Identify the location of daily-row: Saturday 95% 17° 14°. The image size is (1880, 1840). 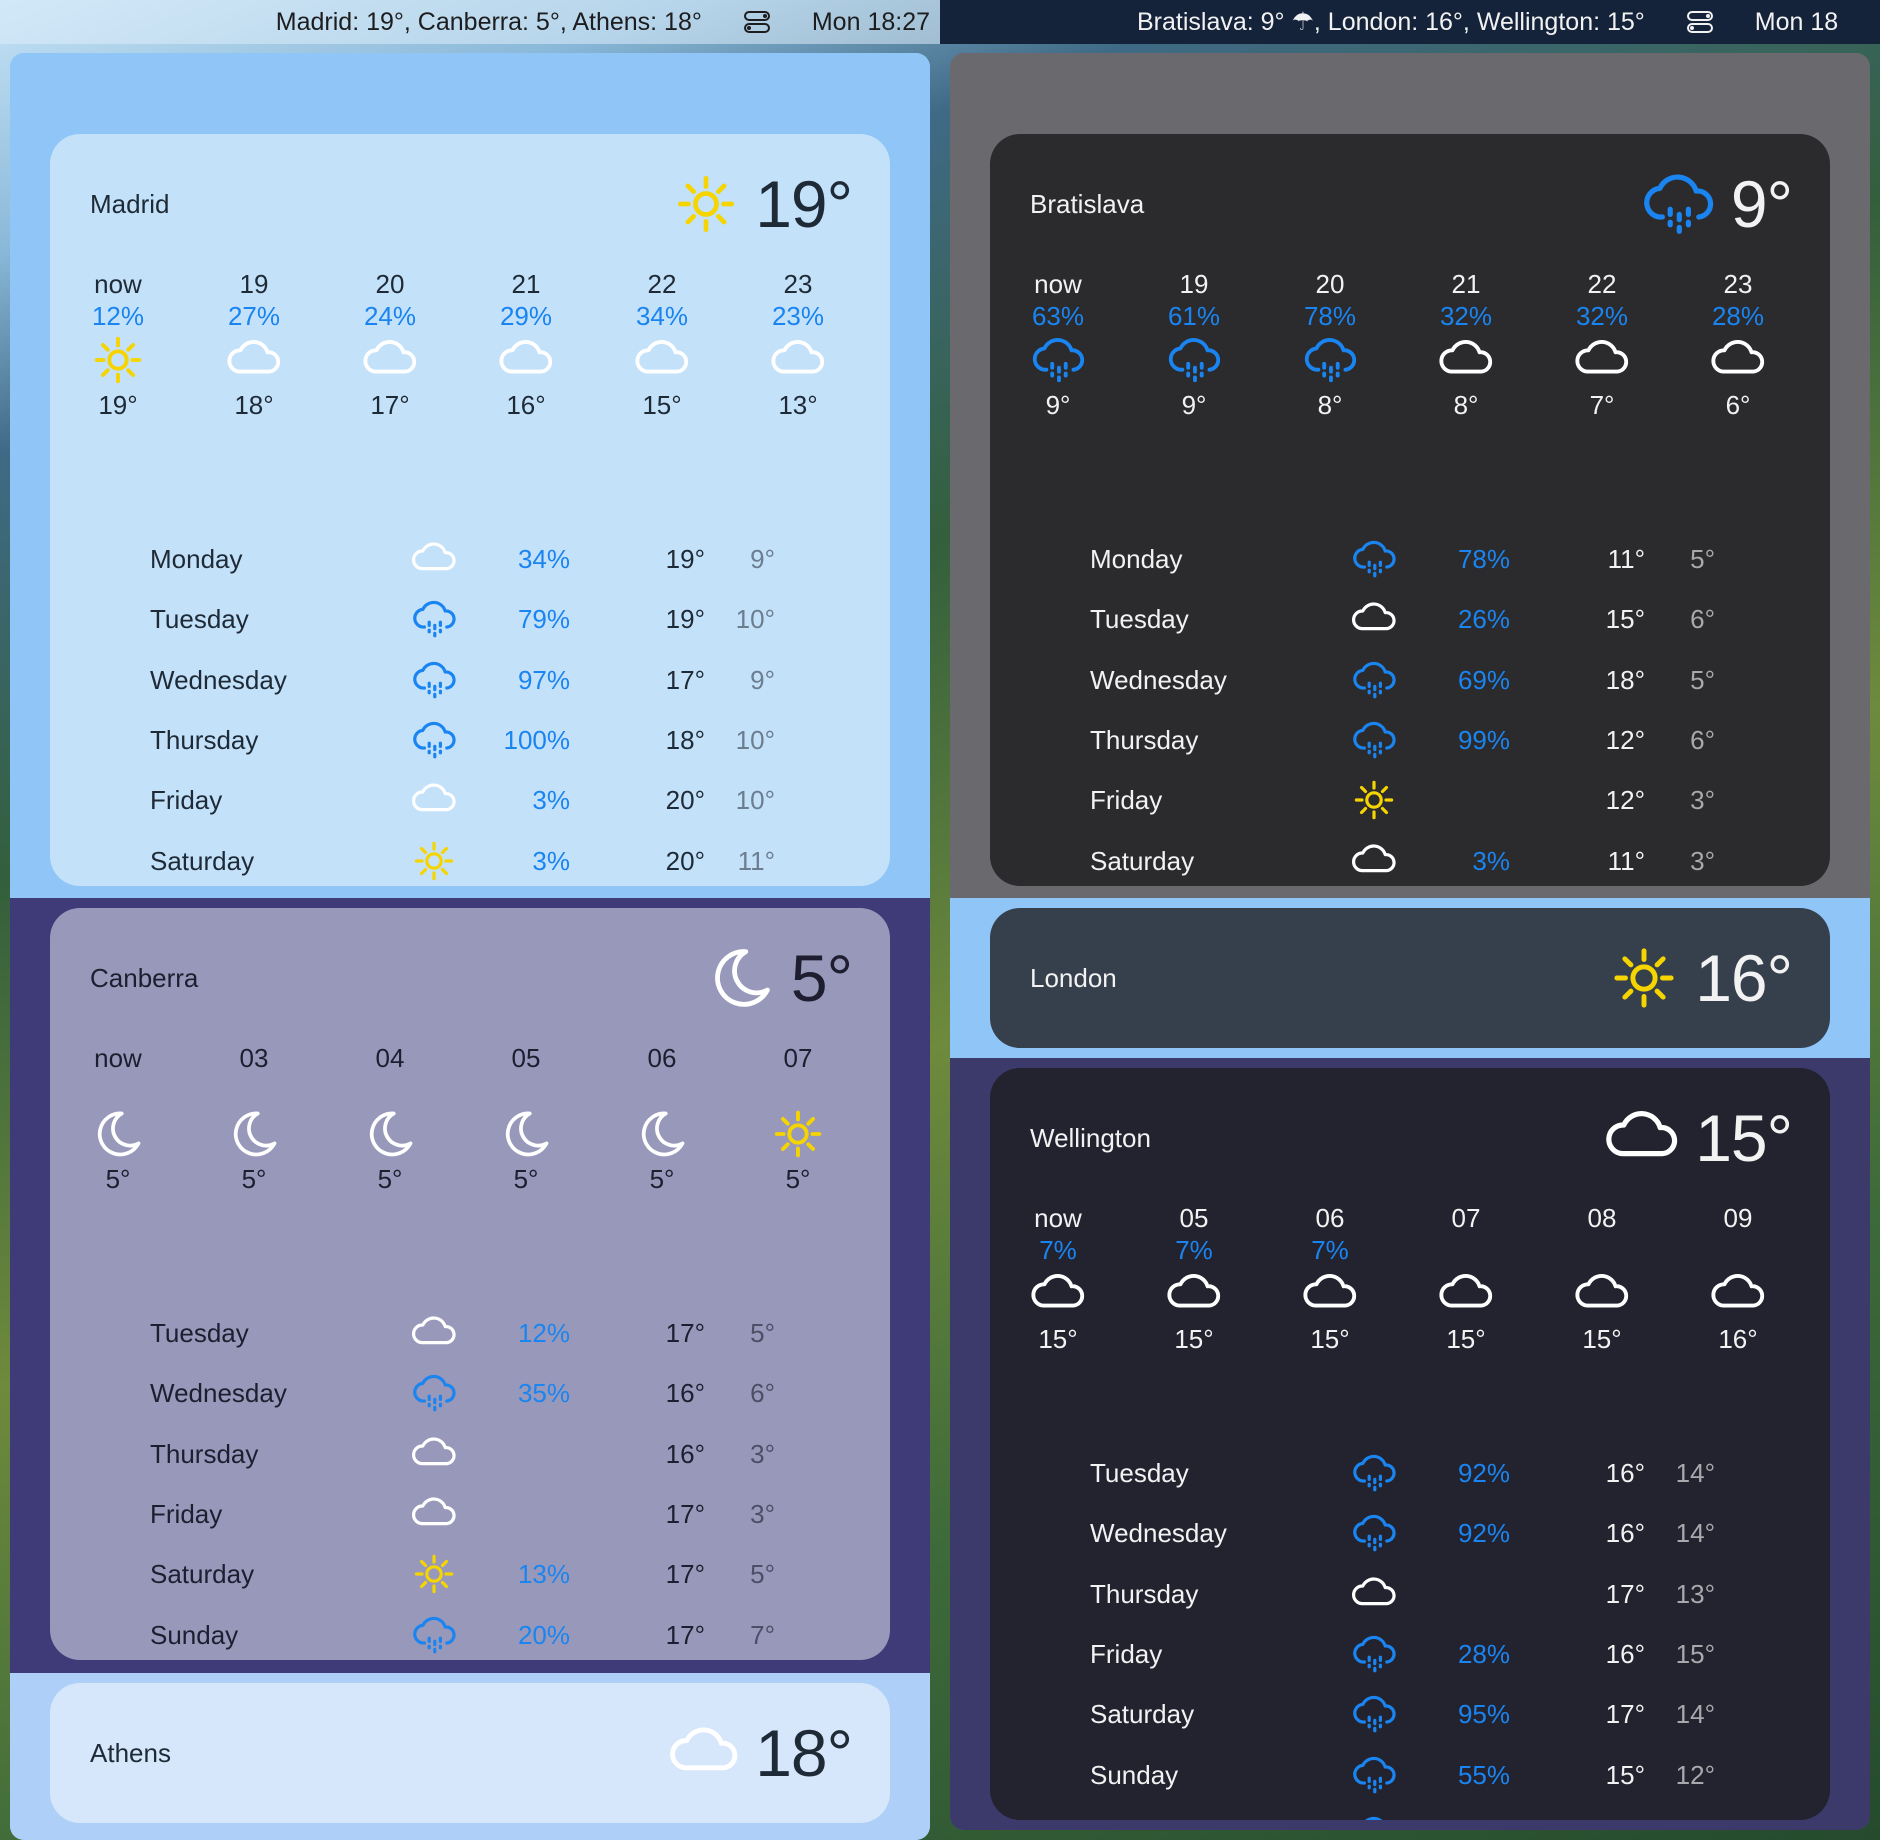
(1410, 1714).